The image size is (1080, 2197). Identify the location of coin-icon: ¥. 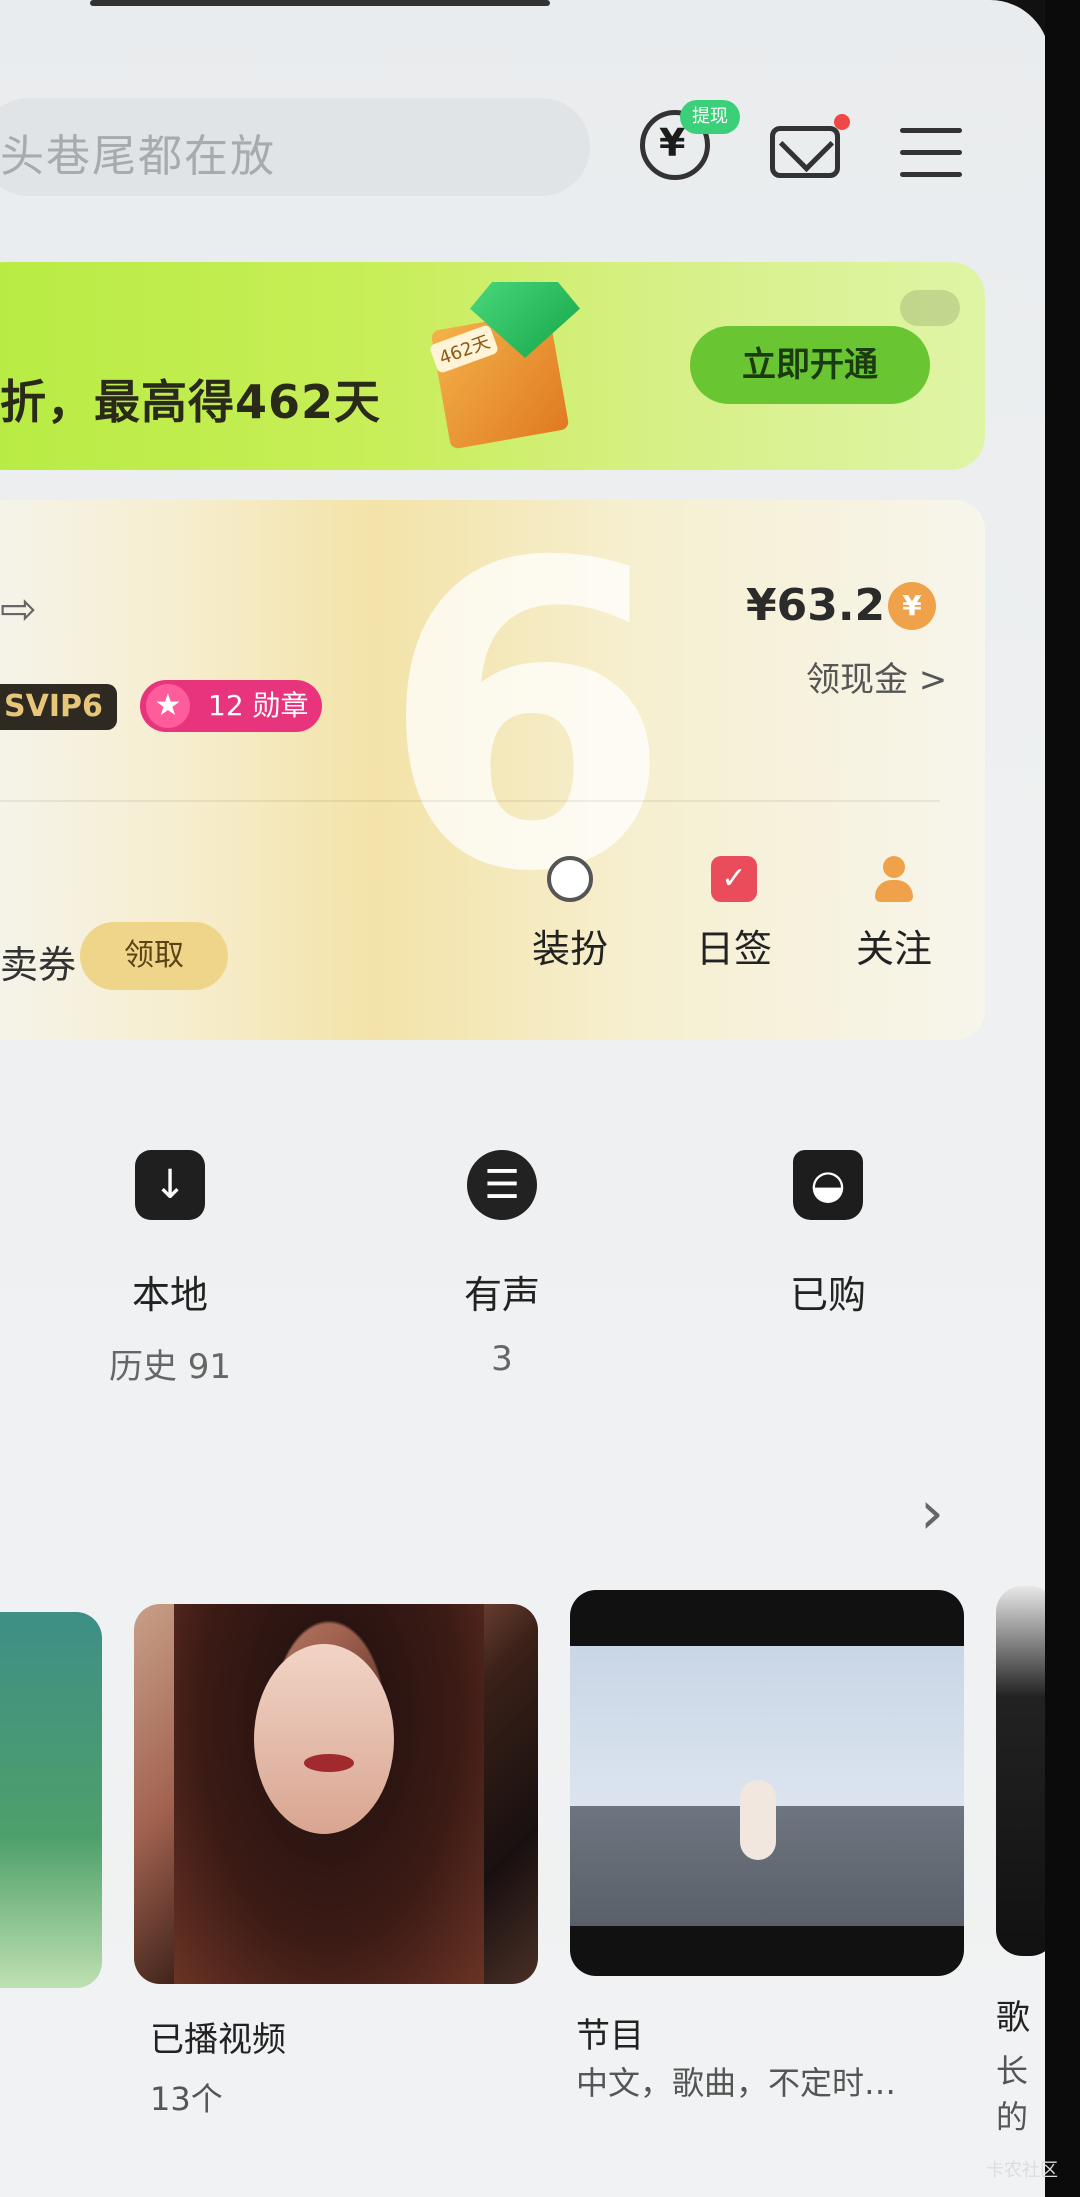
(912, 606).